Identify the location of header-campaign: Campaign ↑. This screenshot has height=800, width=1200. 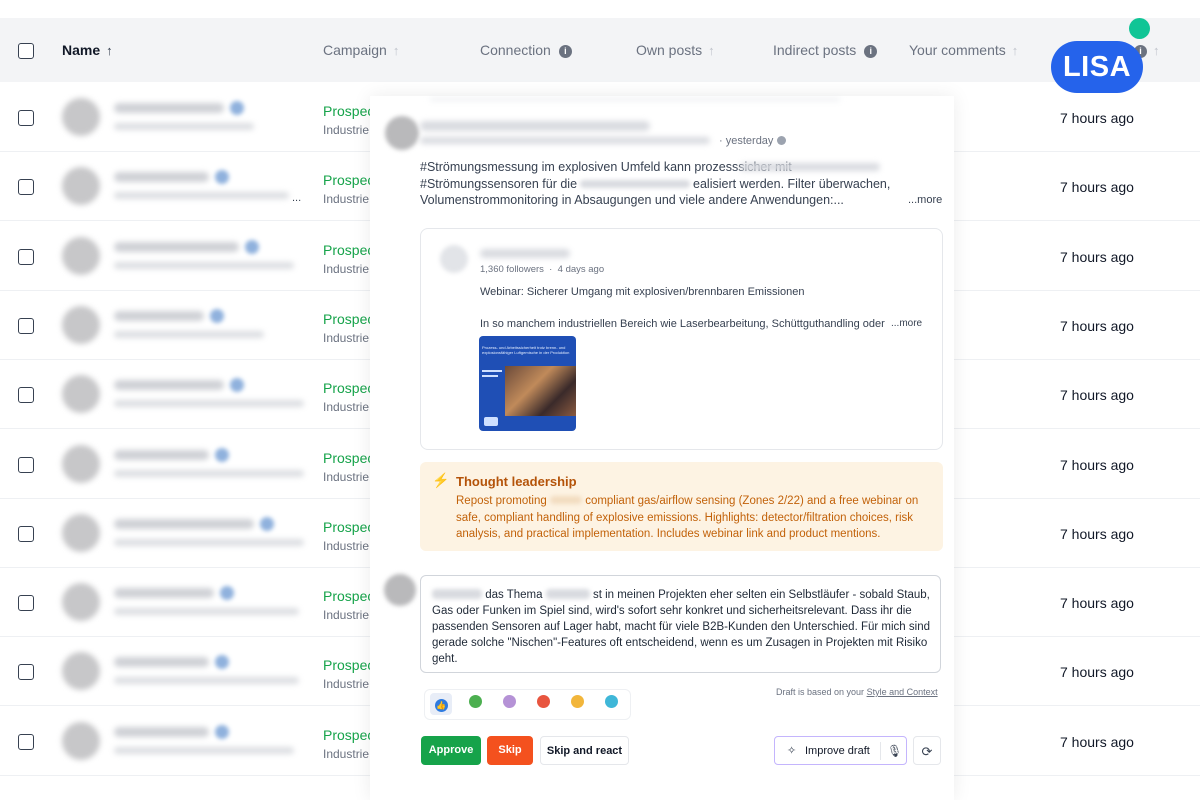
(361, 50).